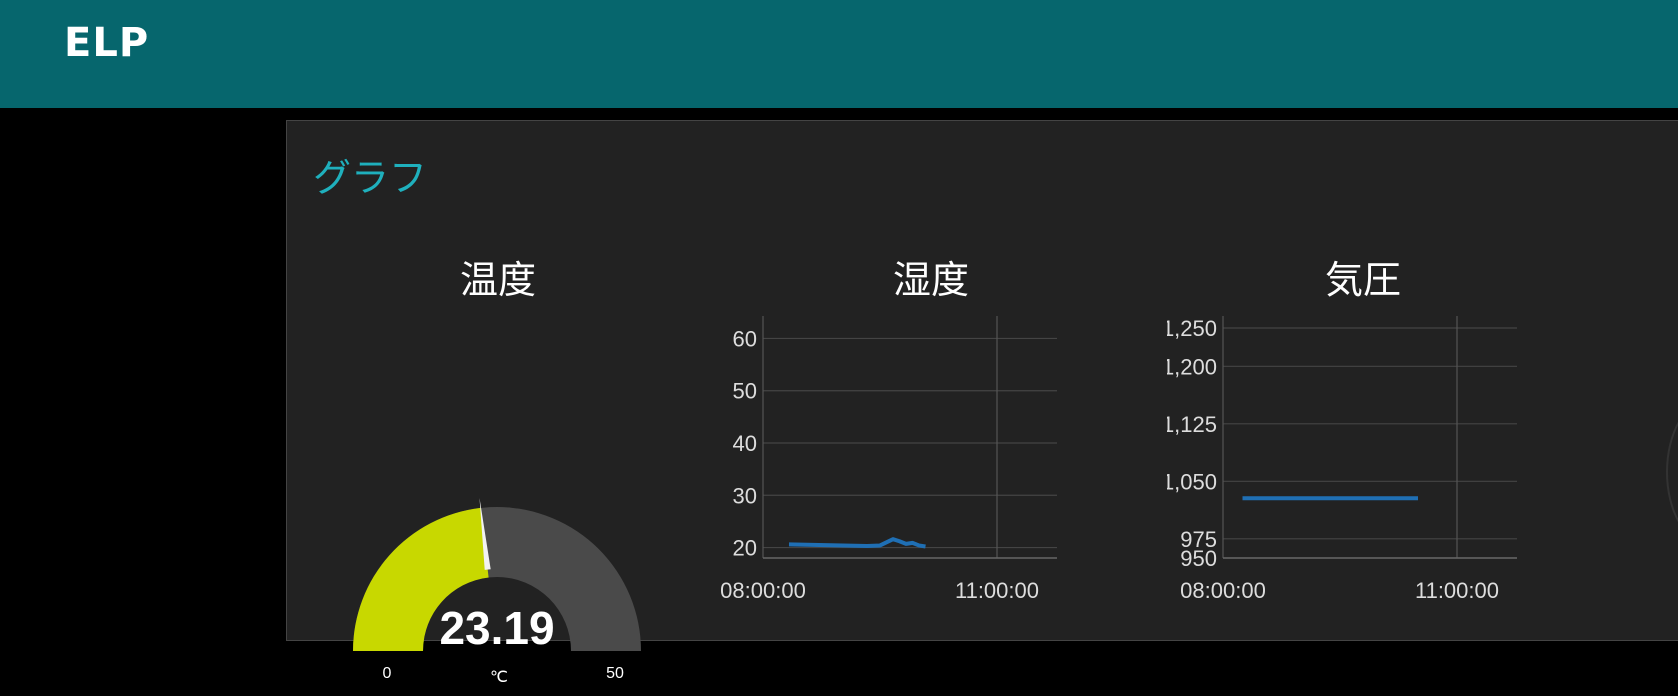 This screenshot has width=1678, height=696. I want to click on series-line, so click(857, 543).